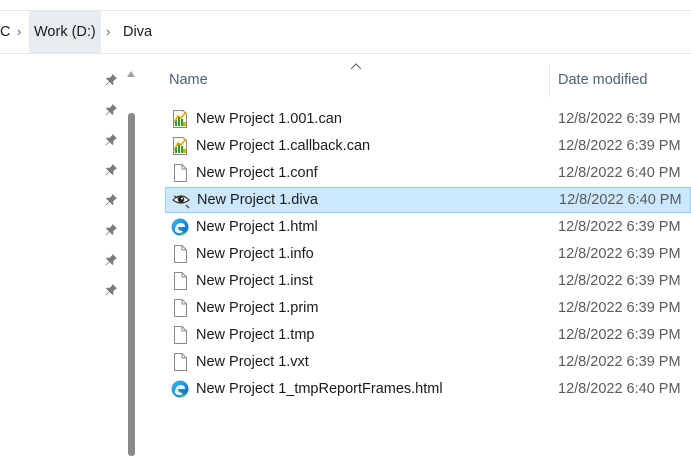  Describe the element at coordinates (188, 80) in the screenshot. I see `column-header-name: Name` at that location.